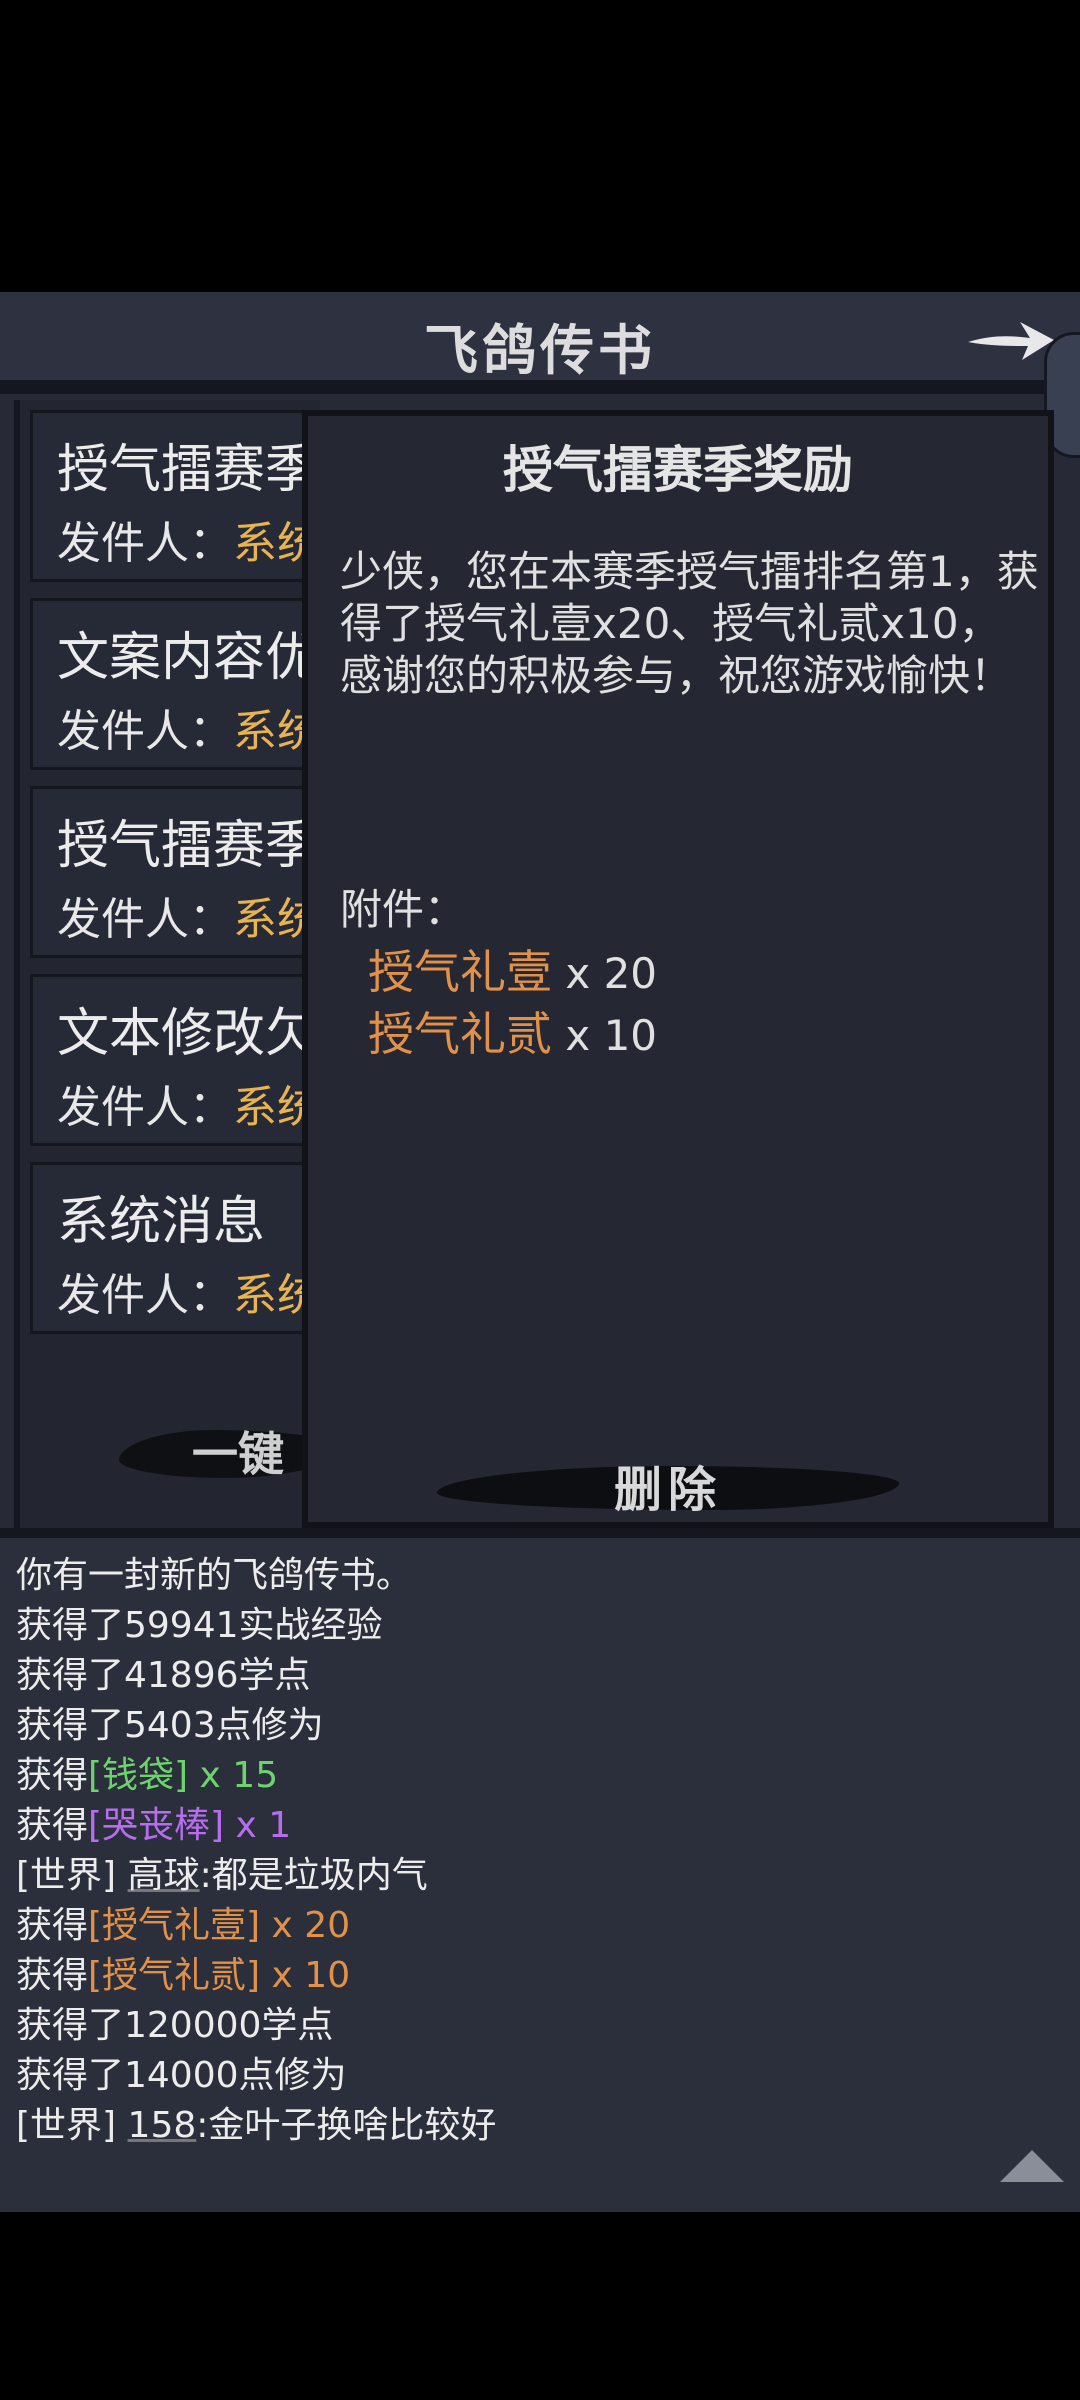  What do you see at coordinates (611, 1035) in the screenshot?
I see `attachment-qty: x 10` at bounding box center [611, 1035].